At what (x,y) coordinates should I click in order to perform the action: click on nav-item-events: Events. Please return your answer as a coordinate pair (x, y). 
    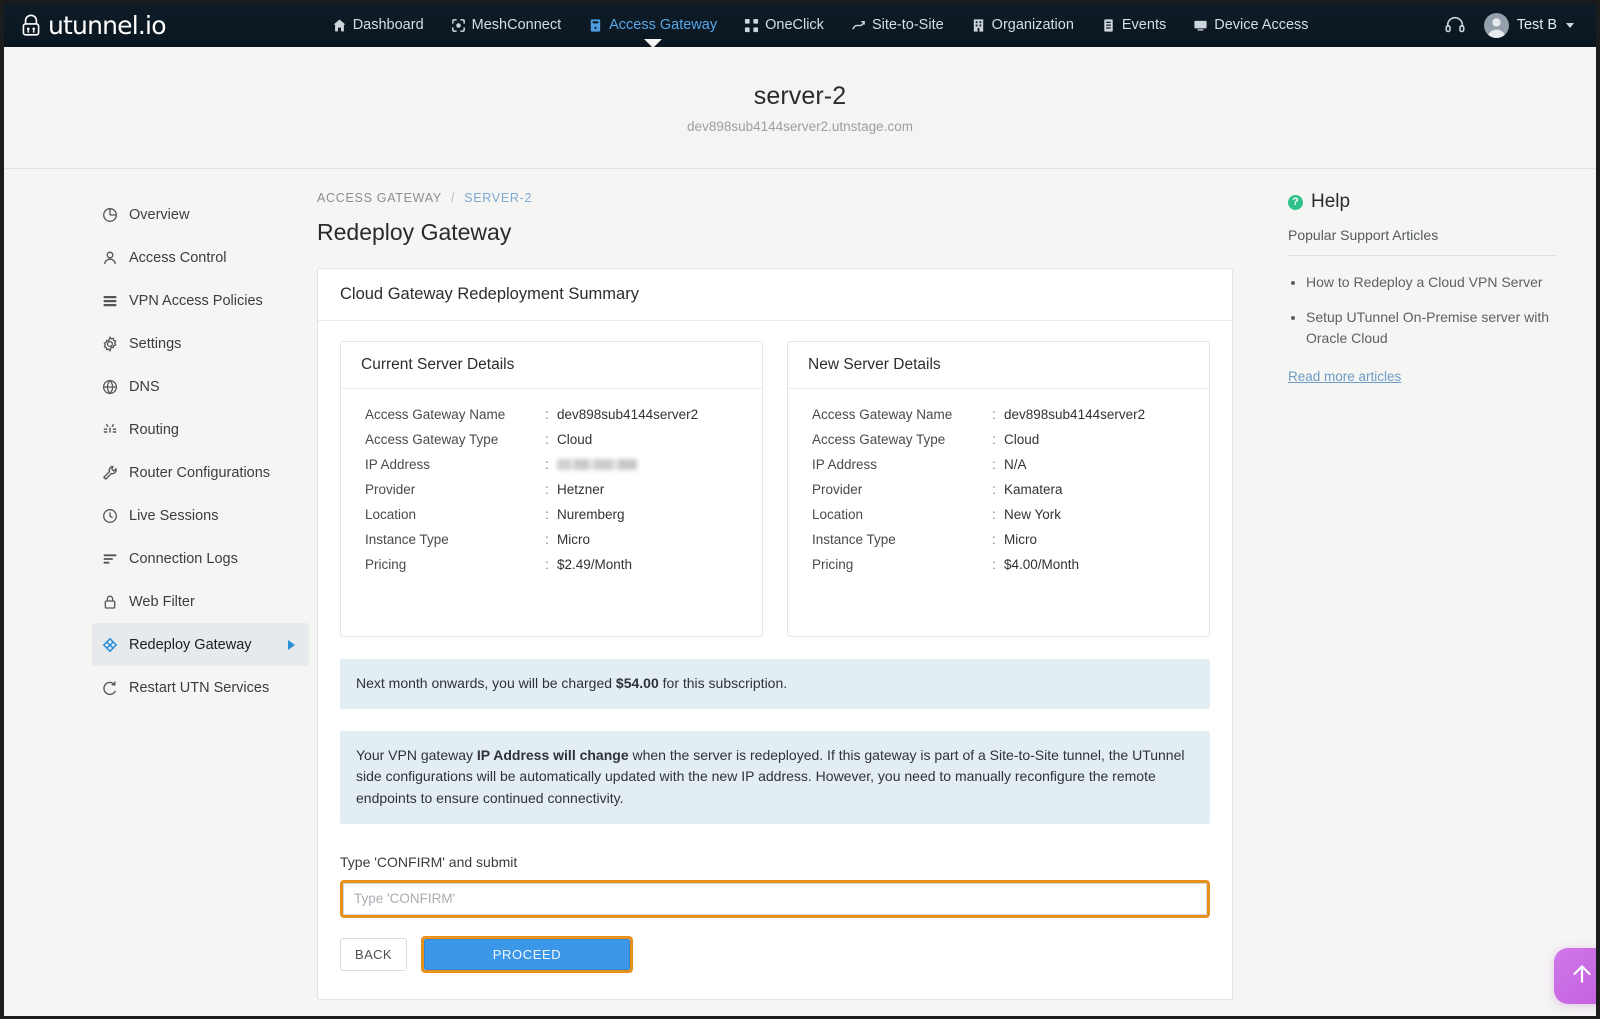
    Looking at the image, I should click on (1133, 25).